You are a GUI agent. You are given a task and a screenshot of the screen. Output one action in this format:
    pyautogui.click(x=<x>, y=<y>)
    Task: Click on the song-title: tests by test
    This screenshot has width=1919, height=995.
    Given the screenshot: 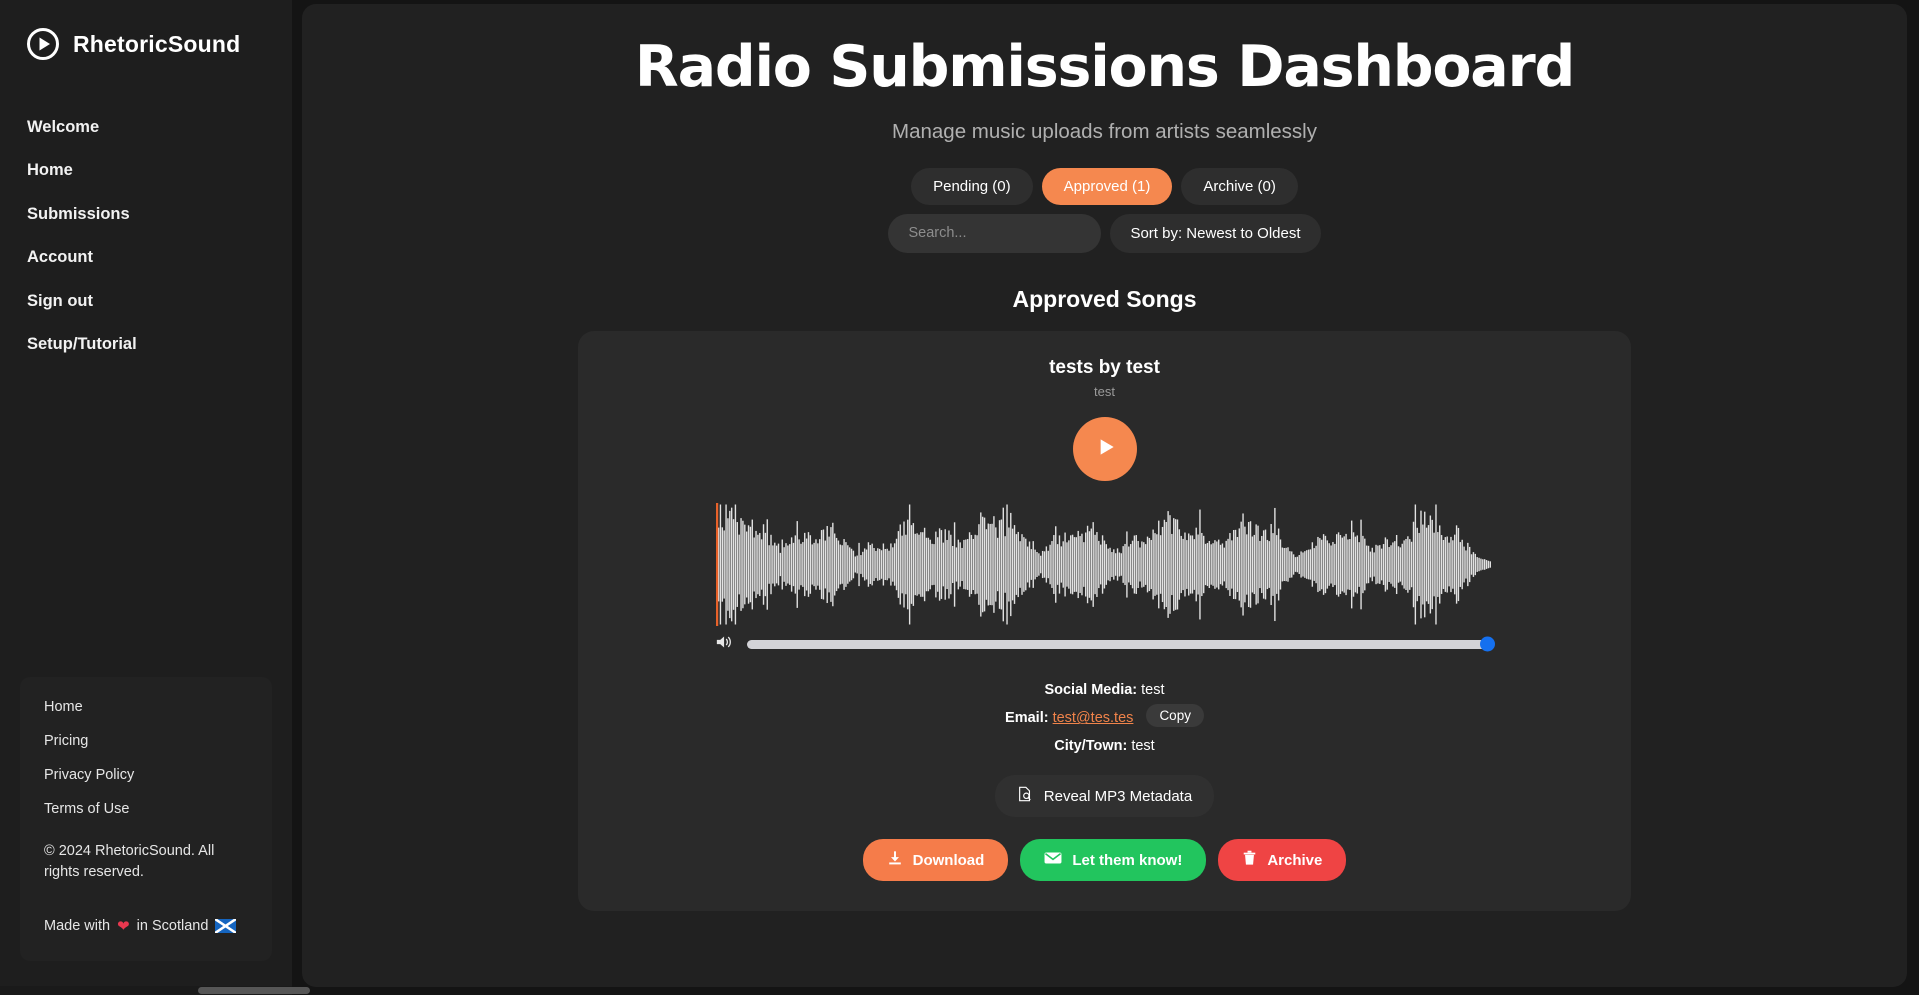 What is the action you would take?
    pyautogui.click(x=1104, y=367)
    